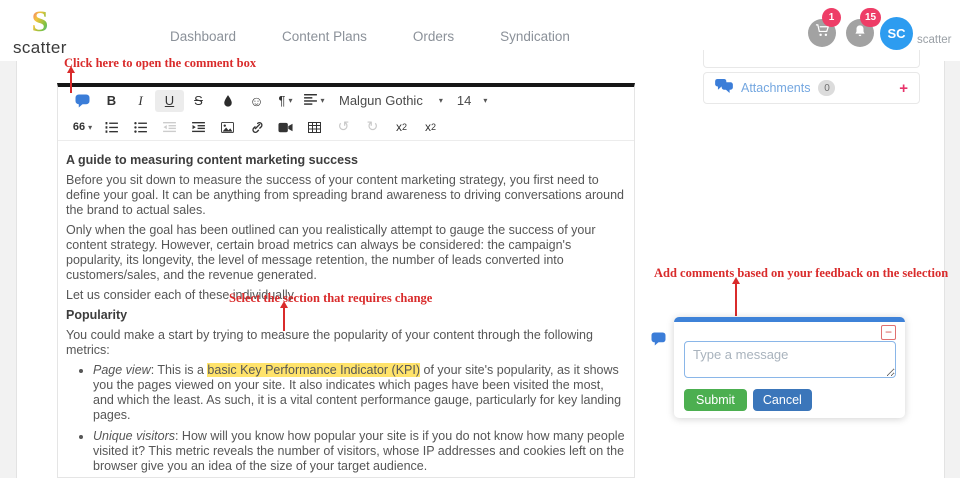 This screenshot has height=478, width=960. I want to click on superscript-mark: 2, so click(433, 127).